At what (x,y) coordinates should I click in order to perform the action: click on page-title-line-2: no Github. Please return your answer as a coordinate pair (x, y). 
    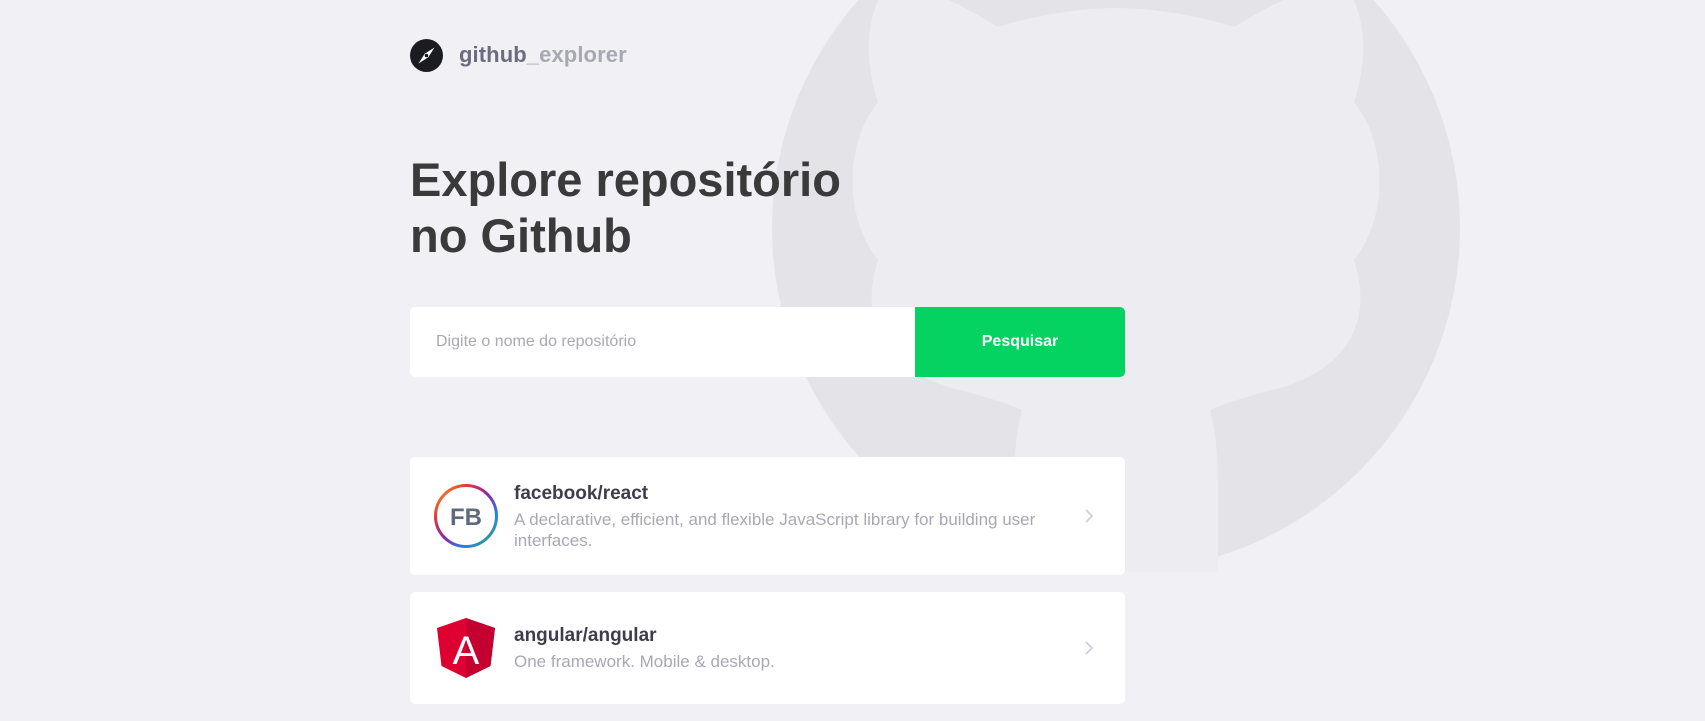
    Looking at the image, I should click on (521, 235).